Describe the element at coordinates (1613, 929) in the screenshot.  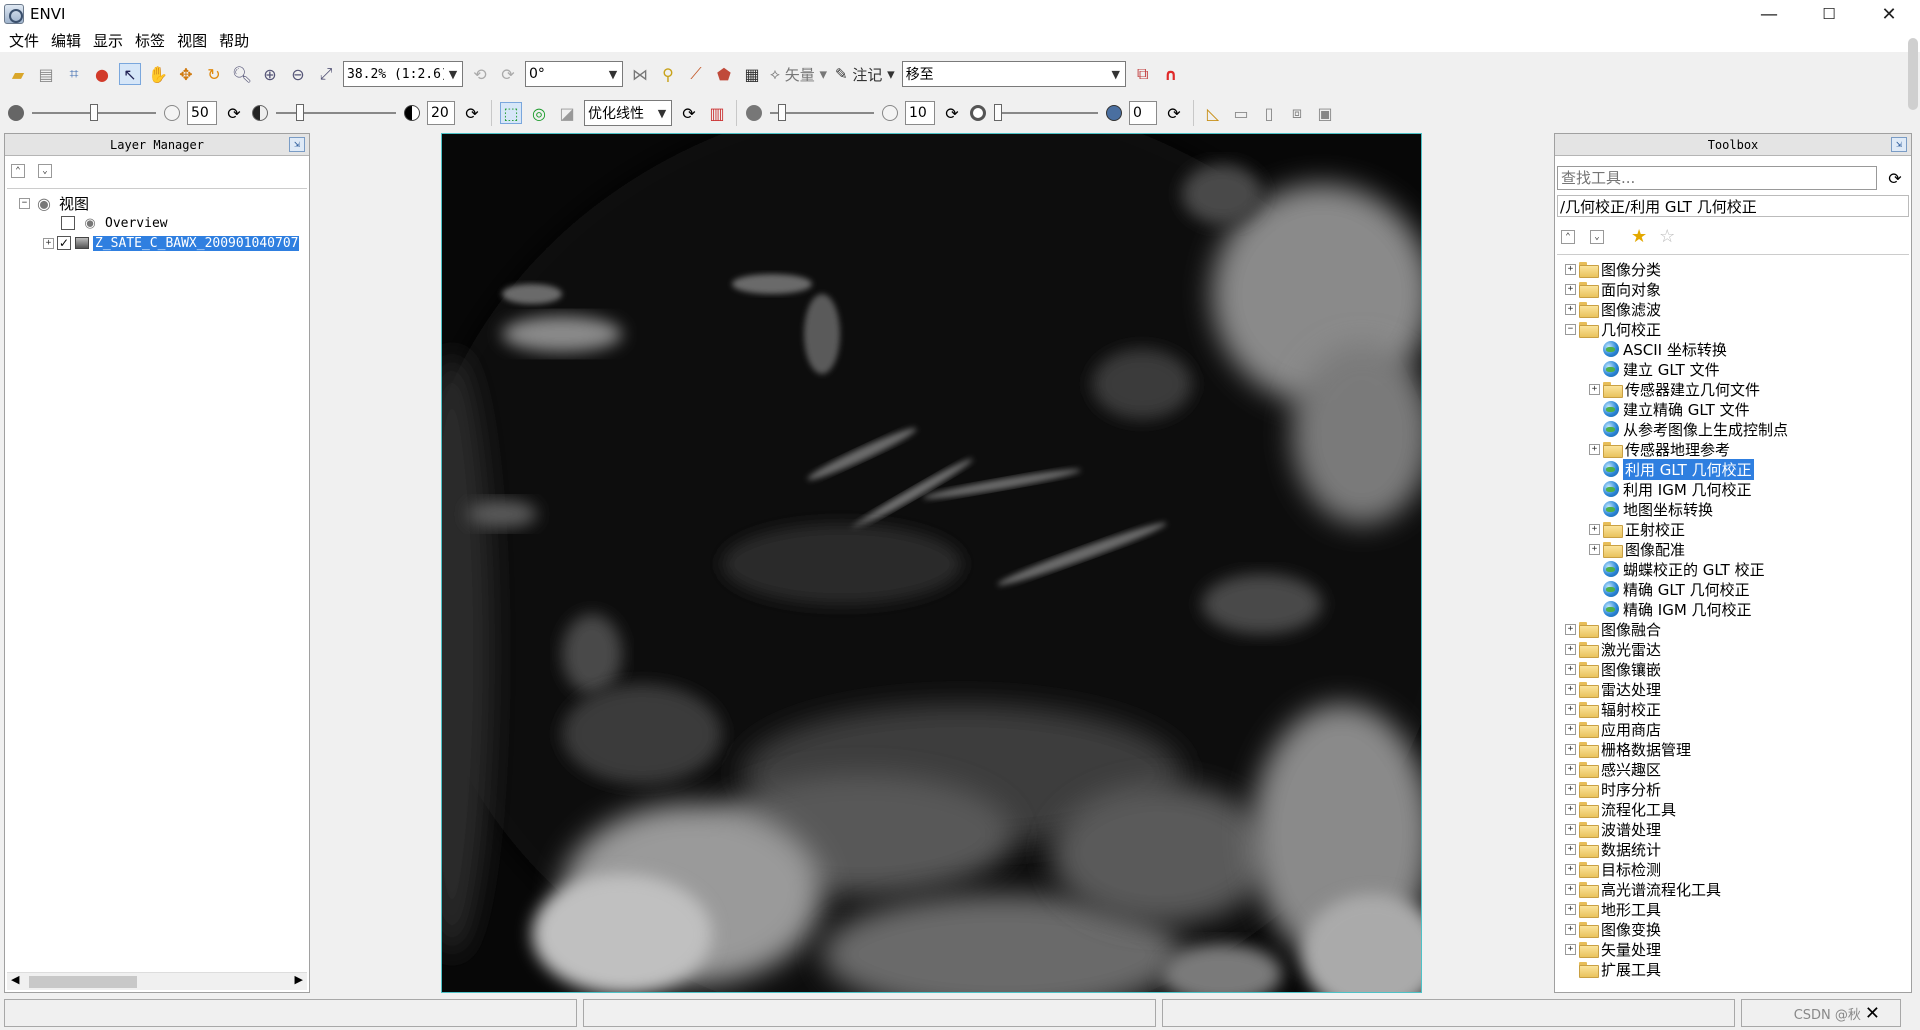
I see `toolbox-folder: + 图像变换` at that location.